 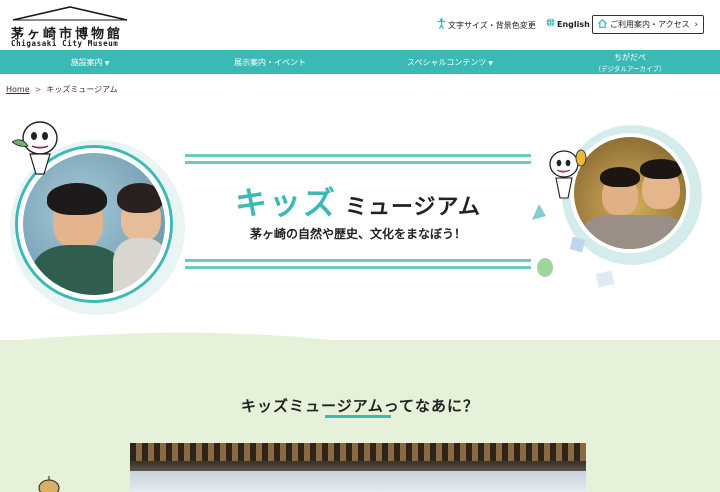 I want to click on hero-title: キッズ ミュージアム, so click(x=358, y=201).